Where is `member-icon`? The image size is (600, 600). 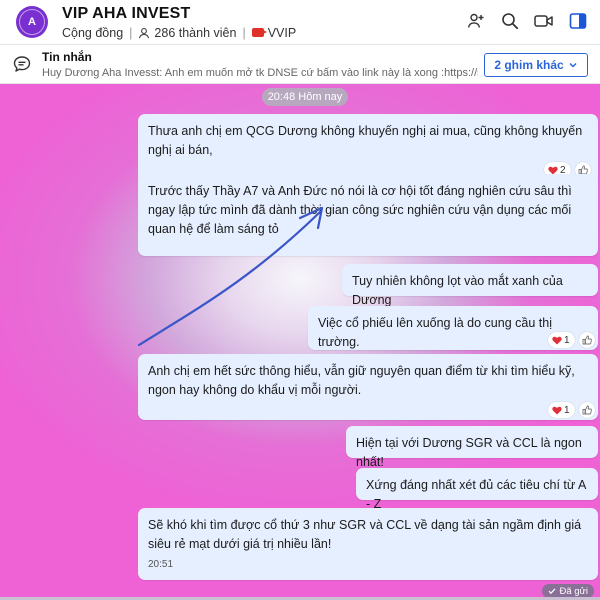 member-icon is located at coordinates (144, 33).